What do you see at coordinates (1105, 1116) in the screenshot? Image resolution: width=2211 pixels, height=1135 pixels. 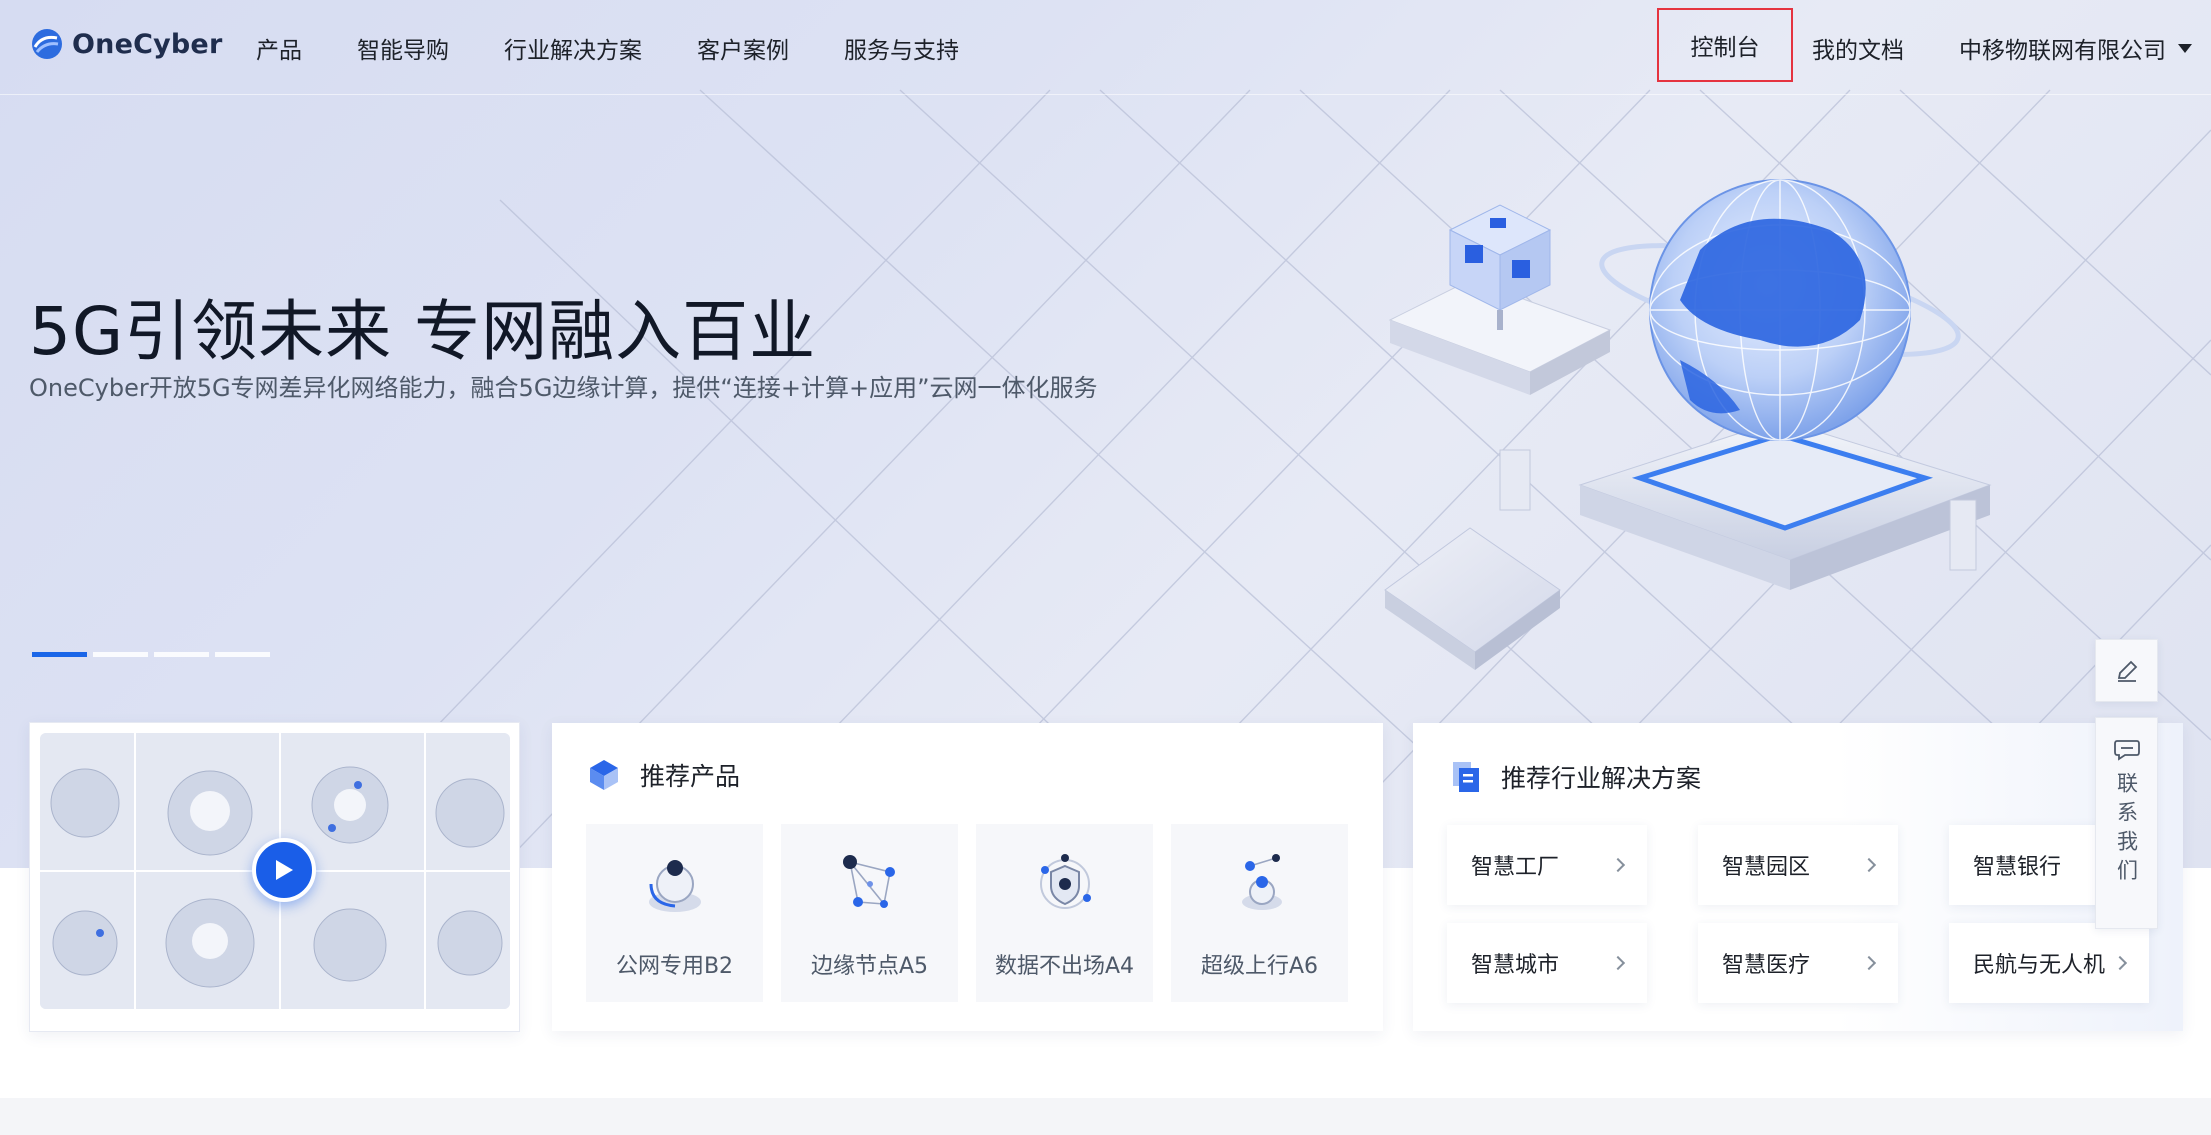 I see `footer-strip` at bounding box center [1105, 1116].